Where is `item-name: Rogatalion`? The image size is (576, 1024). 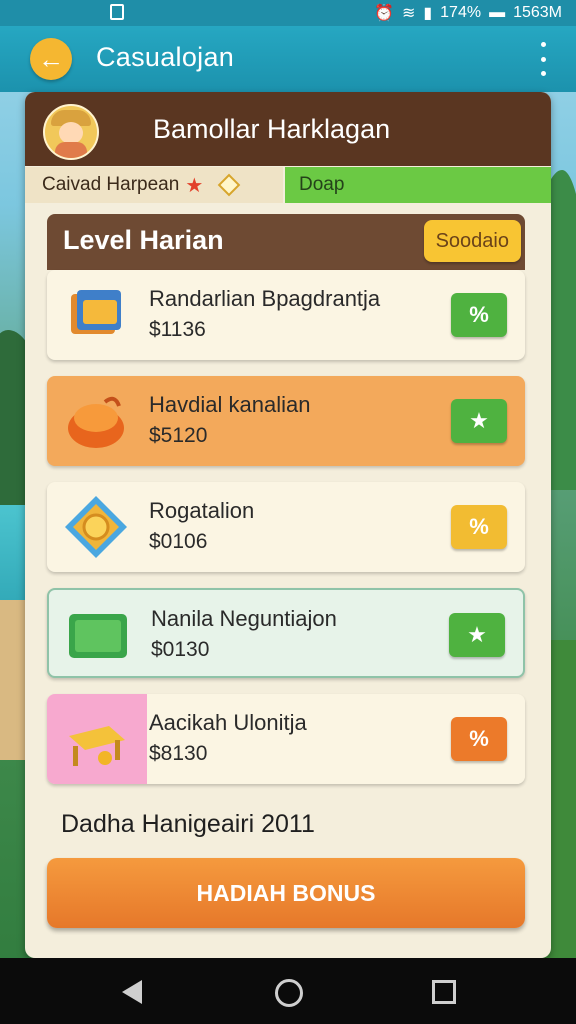 item-name: Rogatalion is located at coordinates (202, 510).